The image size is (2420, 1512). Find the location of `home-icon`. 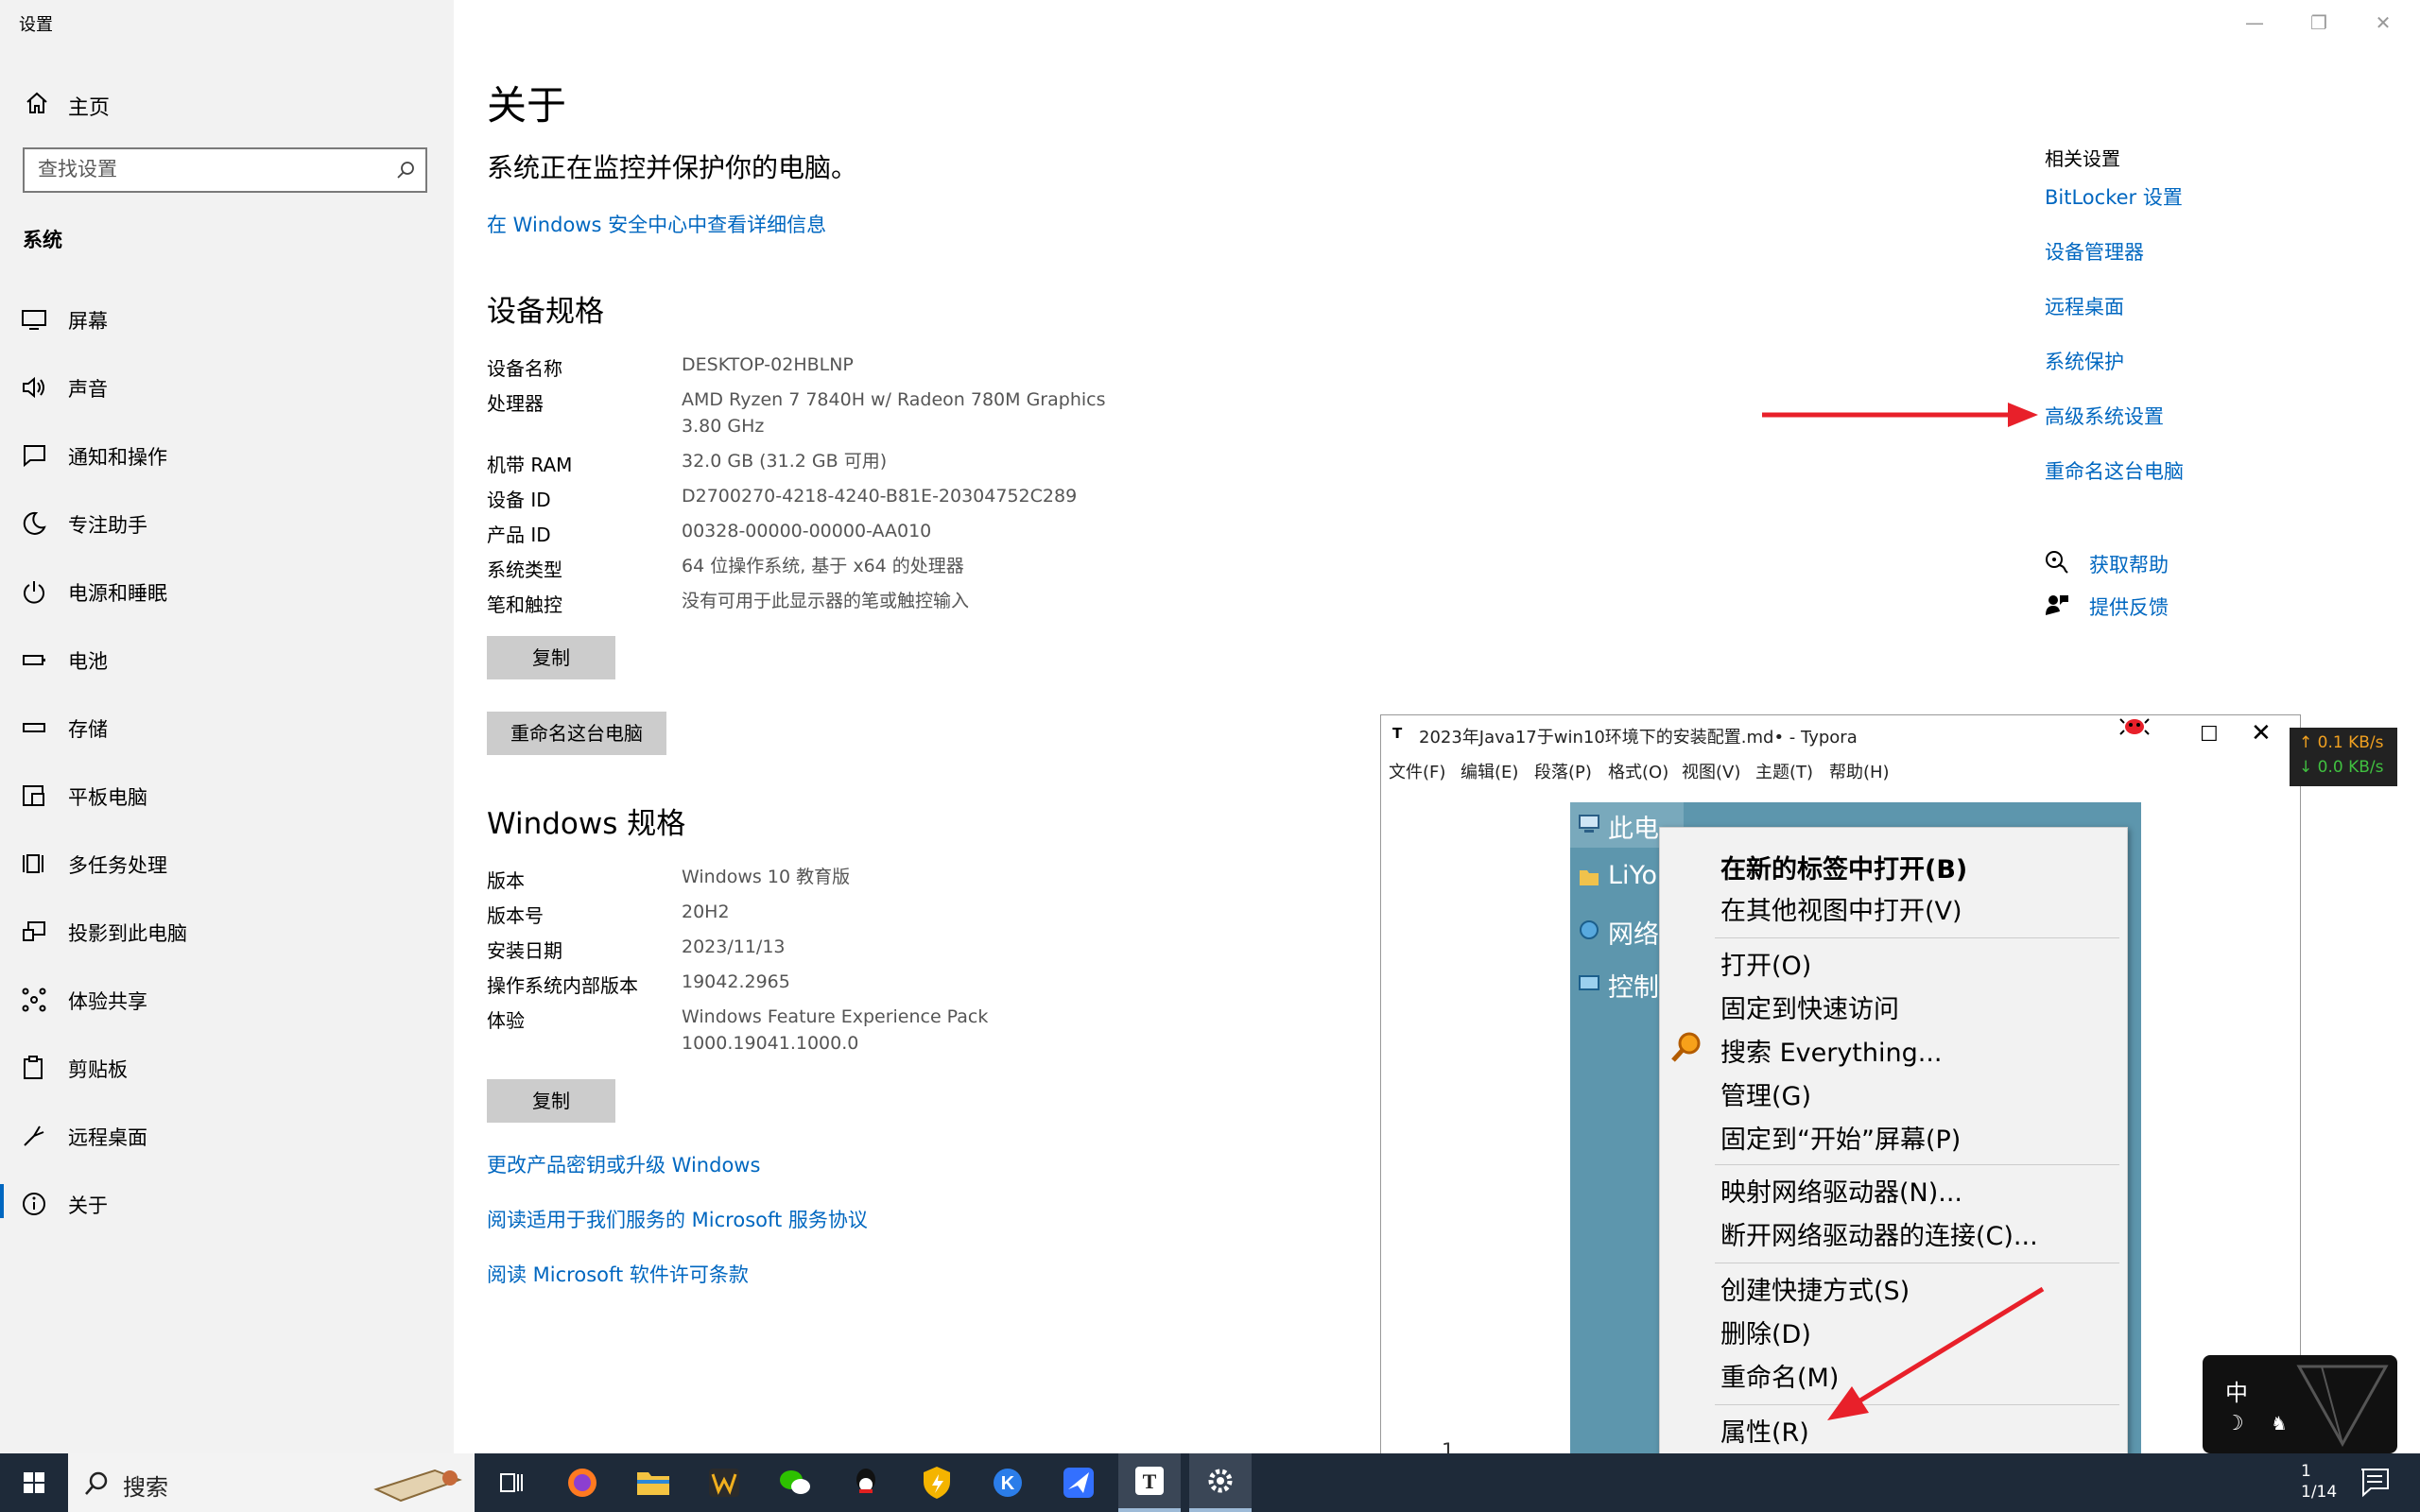

home-icon is located at coordinates (37, 103).